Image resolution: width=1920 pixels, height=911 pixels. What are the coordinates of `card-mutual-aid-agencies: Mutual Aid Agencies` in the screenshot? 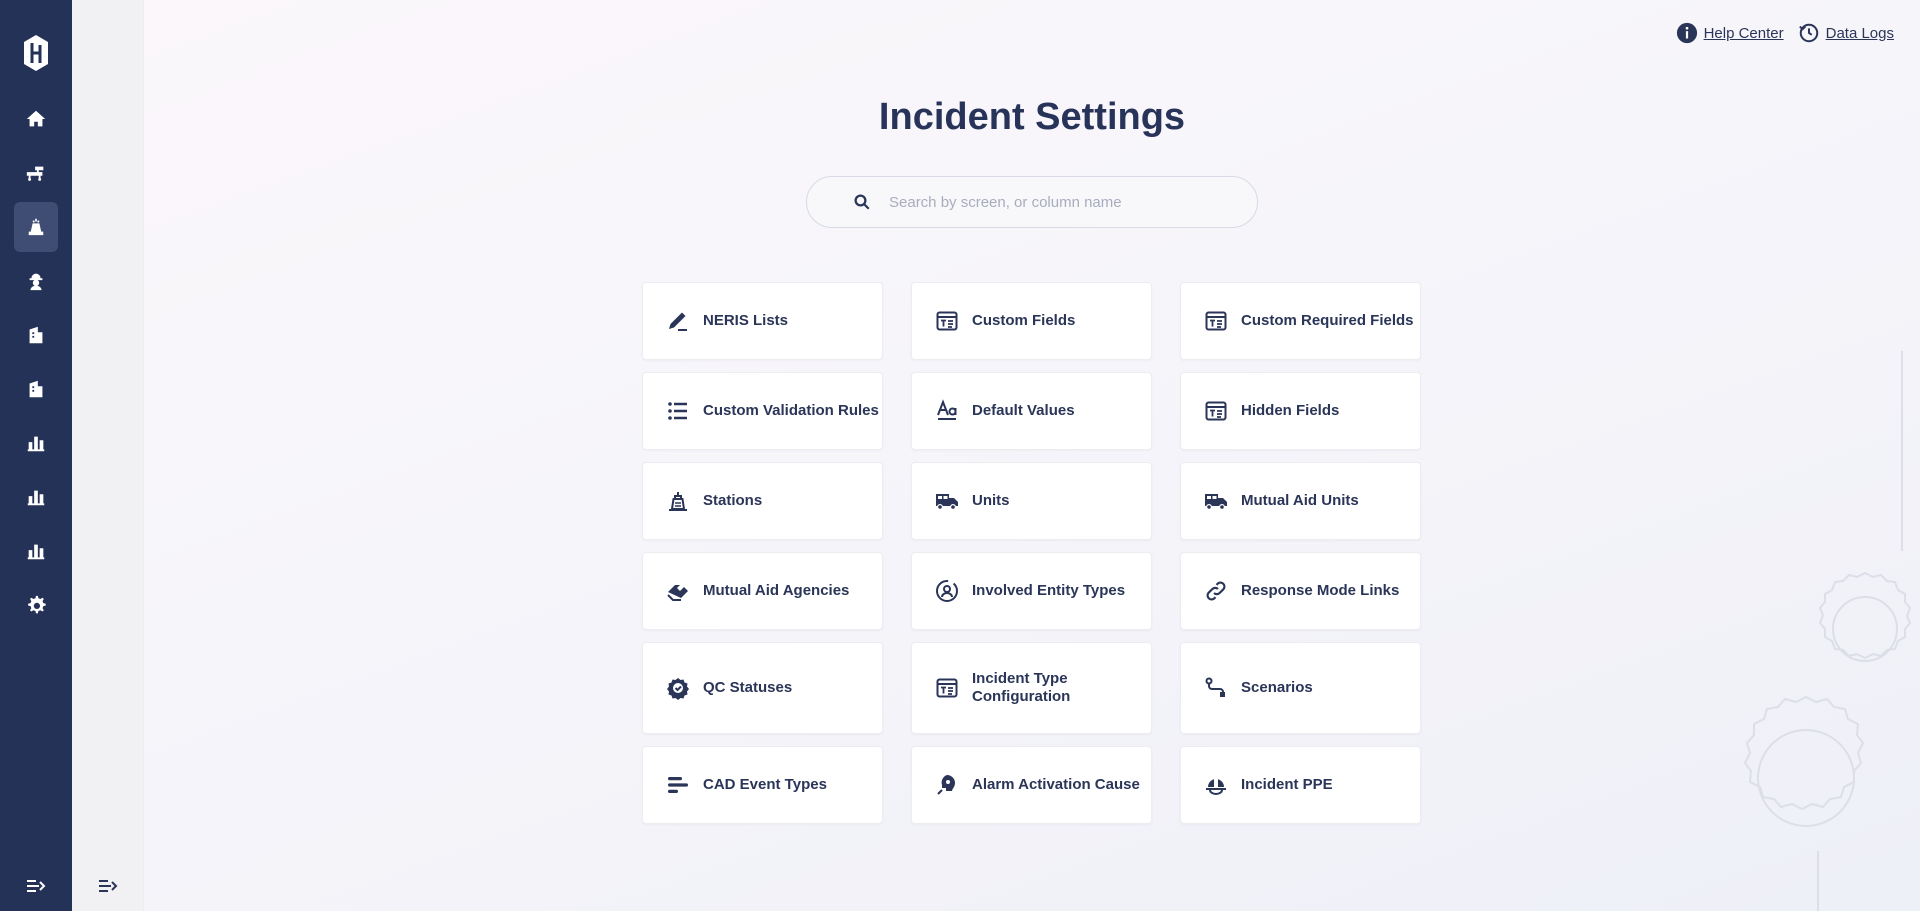 It's located at (762, 591).